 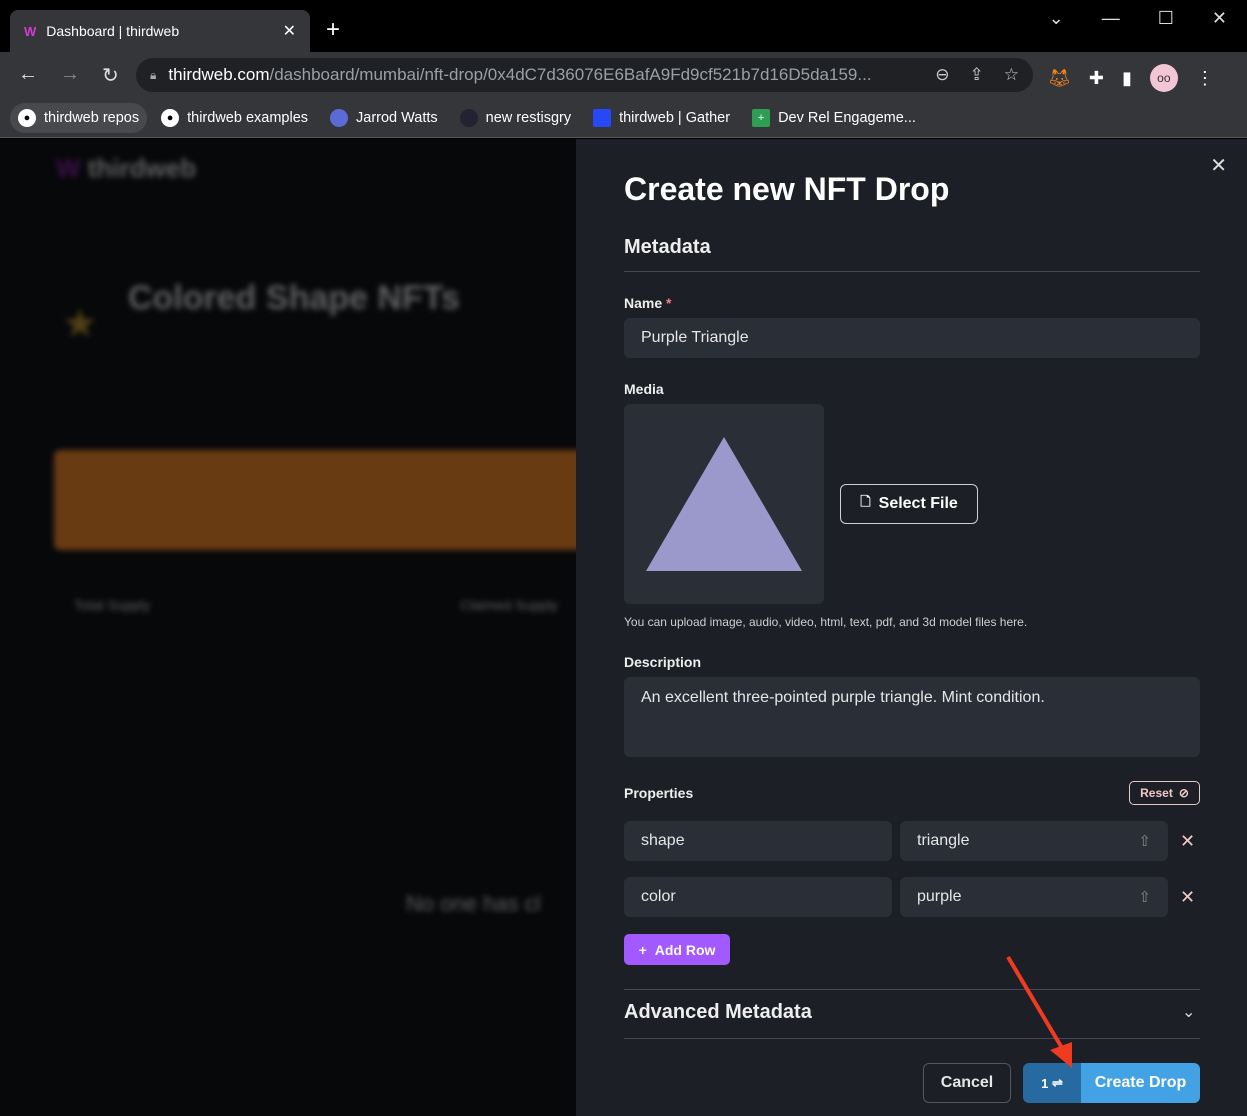 What do you see at coordinates (912, 338) in the screenshot?
I see `name-input: Purple Triangle` at bounding box center [912, 338].